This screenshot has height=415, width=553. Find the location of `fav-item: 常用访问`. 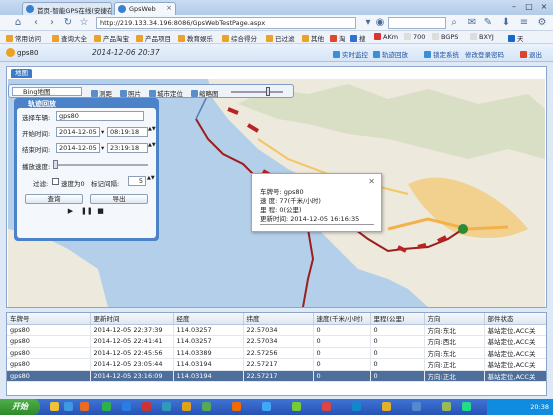

fav-item: 常用访问 is located at coordinates (23, 38).